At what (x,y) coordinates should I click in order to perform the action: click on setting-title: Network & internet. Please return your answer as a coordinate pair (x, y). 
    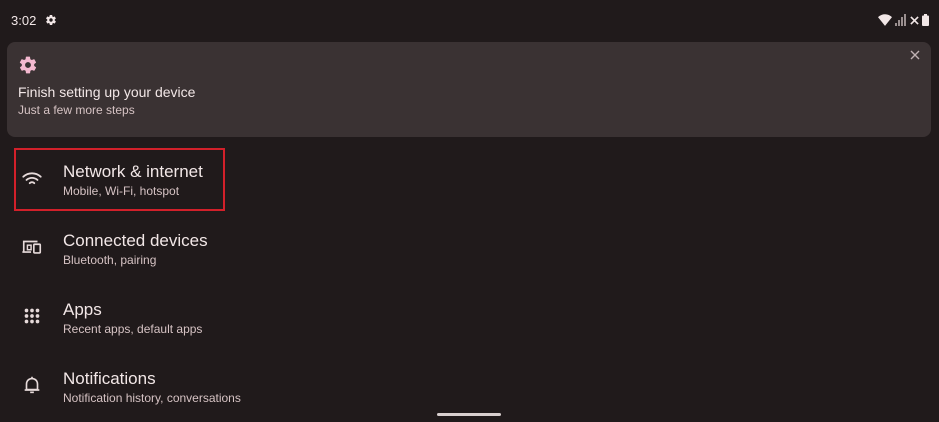
    Looking at the image, I should click on (133, 171).